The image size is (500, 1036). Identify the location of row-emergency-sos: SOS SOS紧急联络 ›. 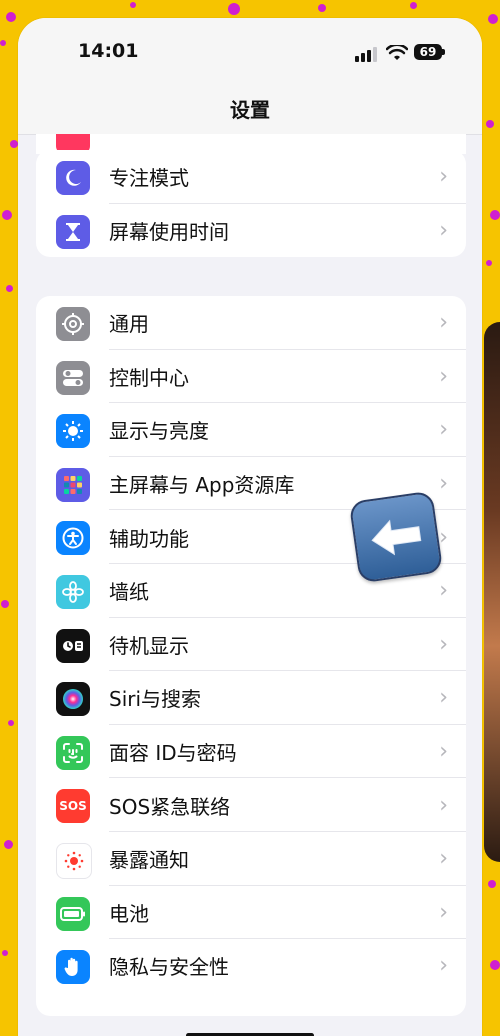
(251, 805).